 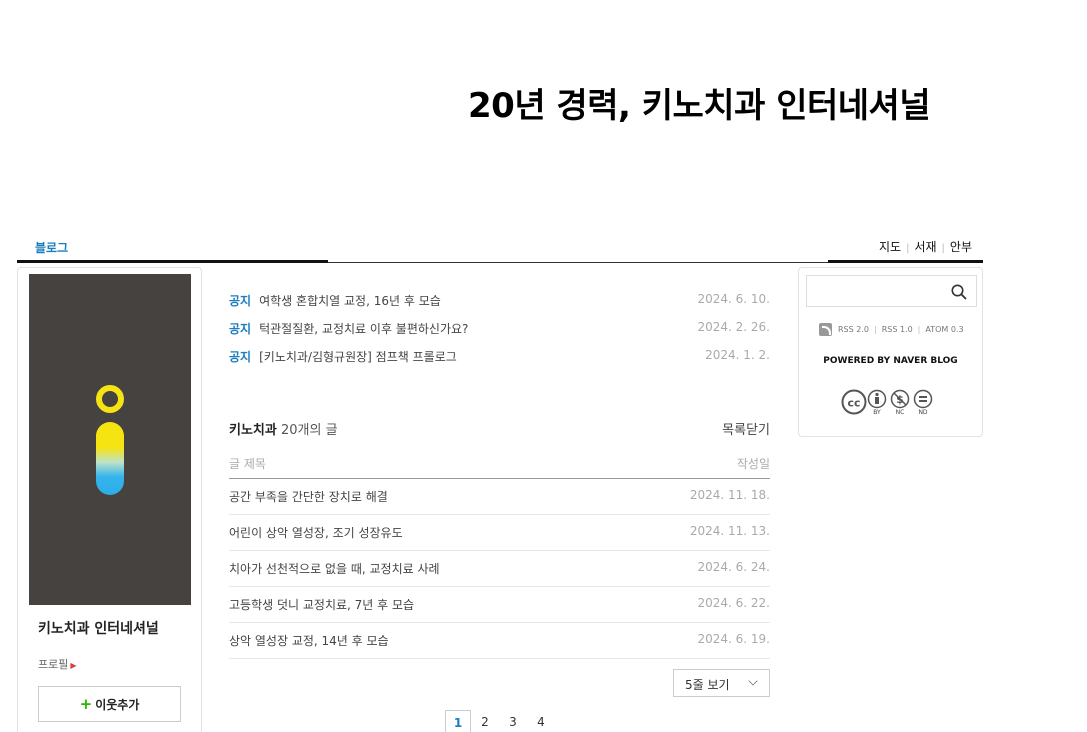 I want to click on logo-dot-icon, so click(x=110, y=399).